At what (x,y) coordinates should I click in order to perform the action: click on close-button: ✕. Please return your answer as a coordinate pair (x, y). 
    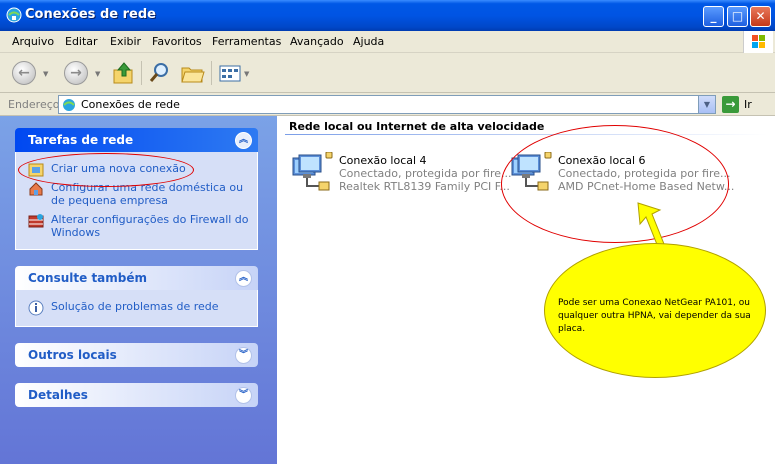
    Looking at the image, I should click on (760, 16).